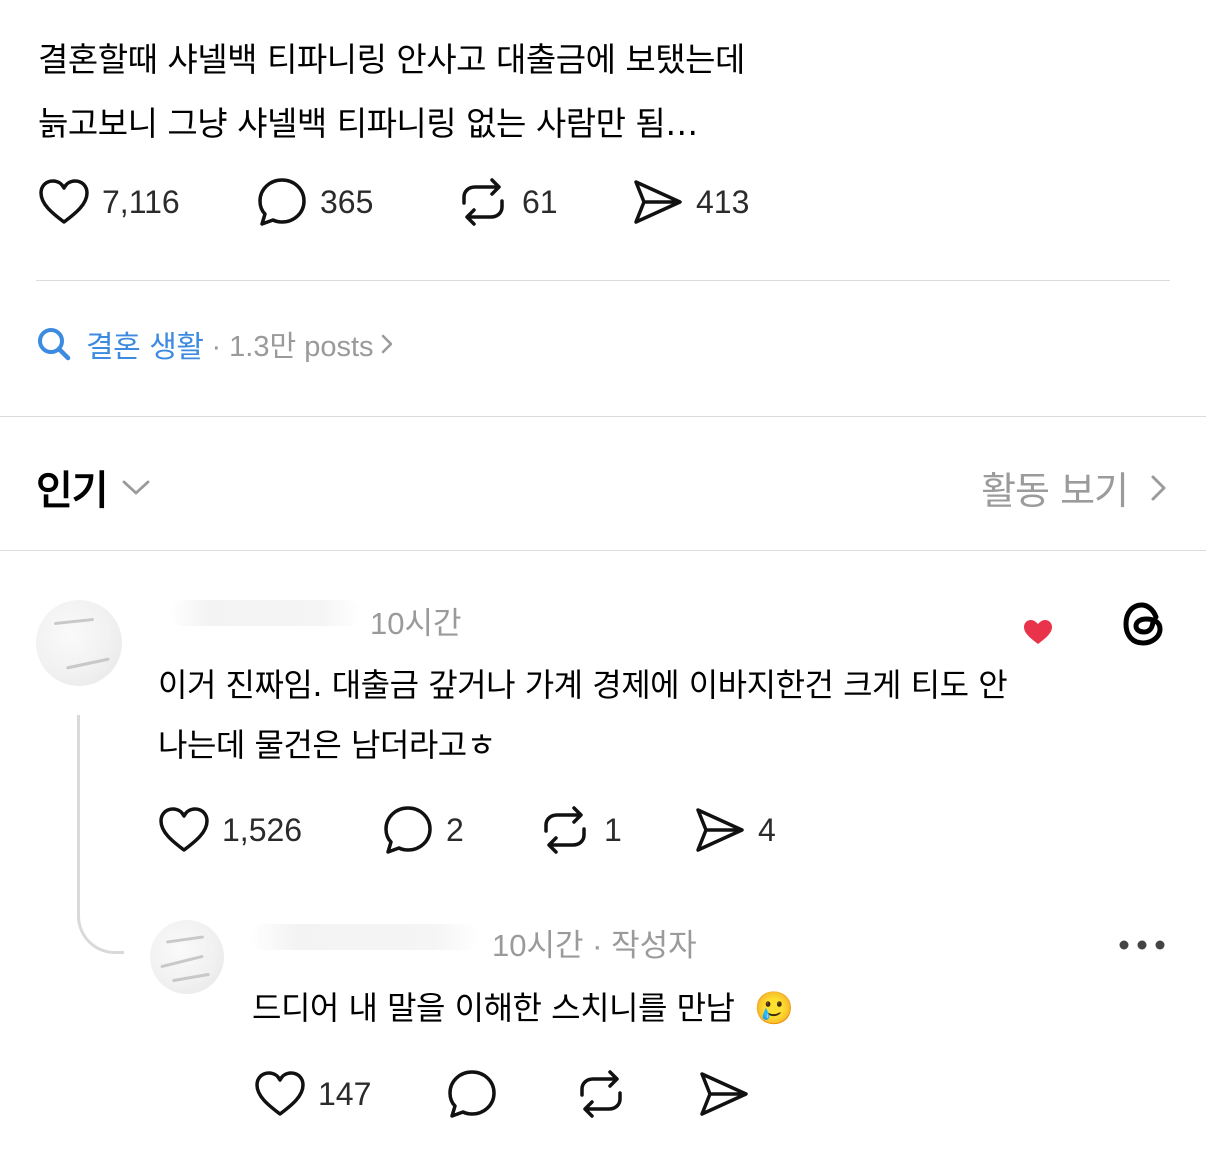 The width and height of the screenshot is (1206, 1155). I want to click on comment-reply-count: 2, so click(455, 829).